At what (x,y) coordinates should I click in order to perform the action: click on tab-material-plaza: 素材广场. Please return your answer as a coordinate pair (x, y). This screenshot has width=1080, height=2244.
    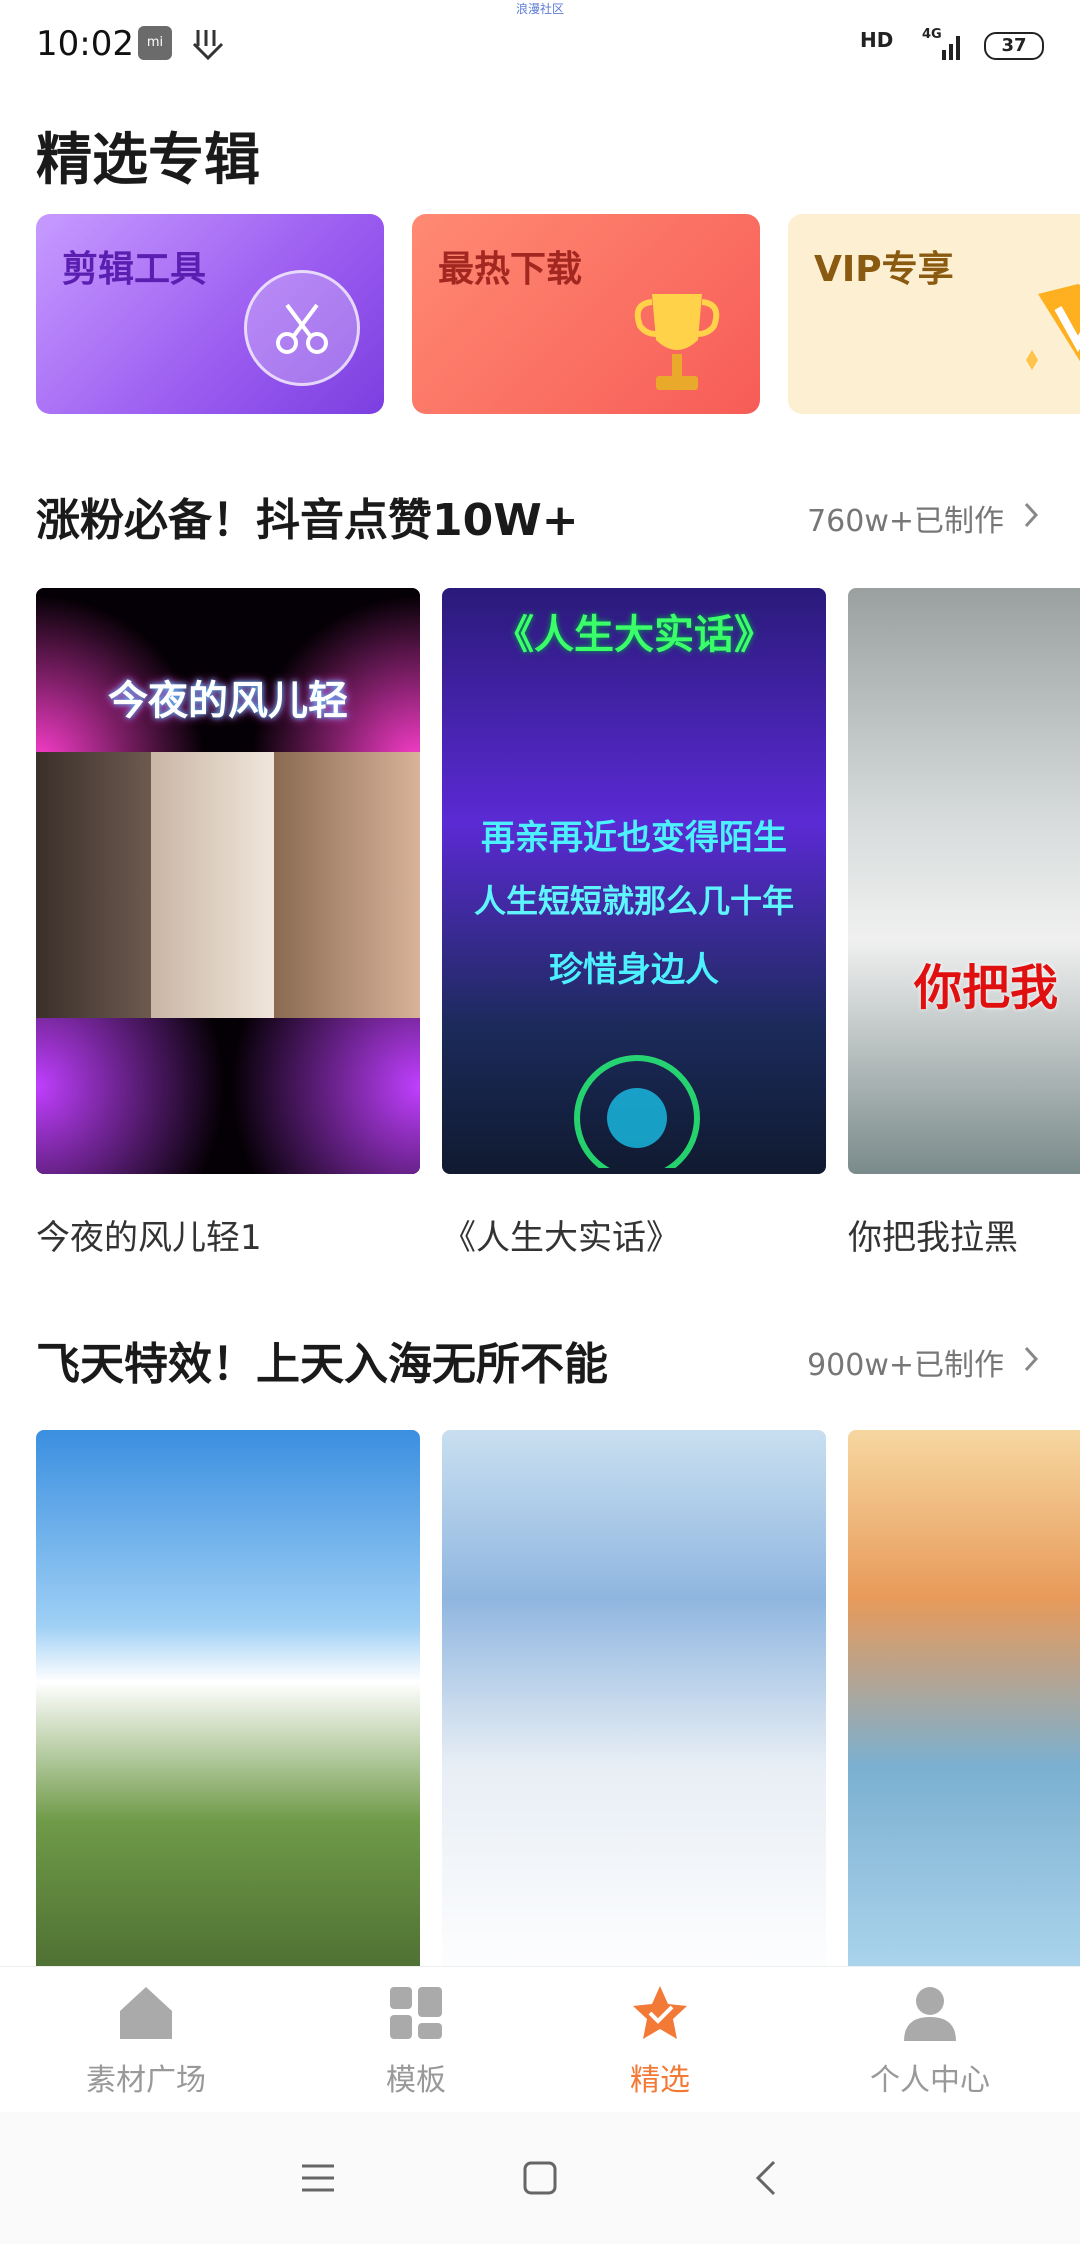
    Looking at the image, I should click on (146, 2043).